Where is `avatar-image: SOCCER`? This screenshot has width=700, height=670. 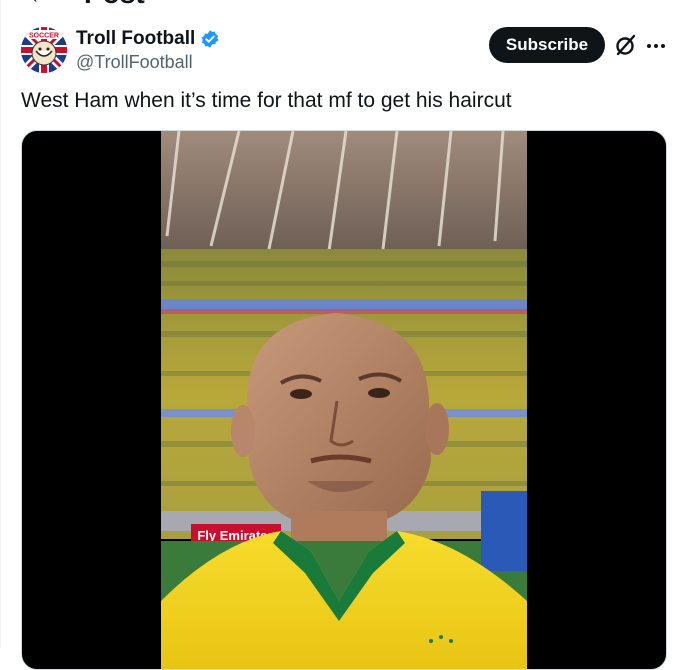
avatar-image: SOCCER is located at coordinates (44, 50).